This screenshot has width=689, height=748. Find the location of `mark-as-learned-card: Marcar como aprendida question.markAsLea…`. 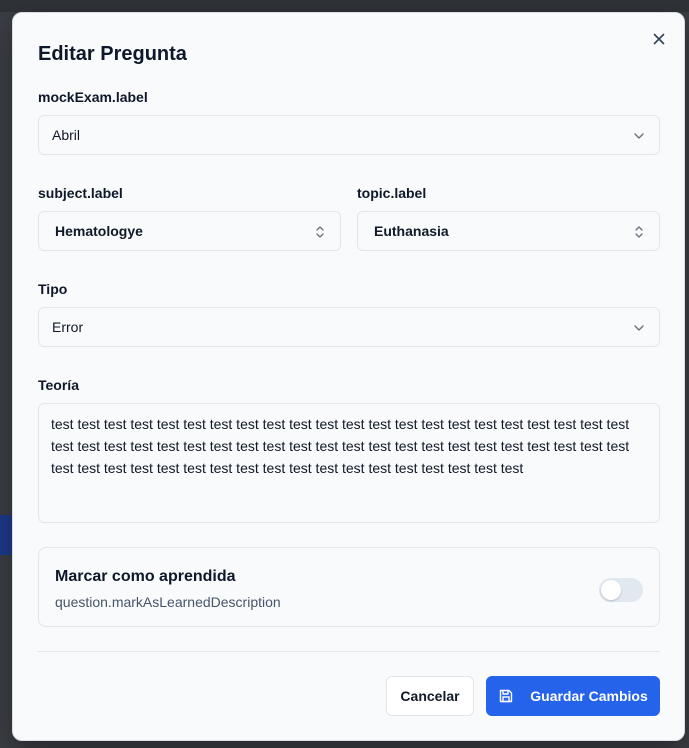

mark-as-learned-card: Marcar como aprendida question.markAsLea… is located at coordinates (349, 587).